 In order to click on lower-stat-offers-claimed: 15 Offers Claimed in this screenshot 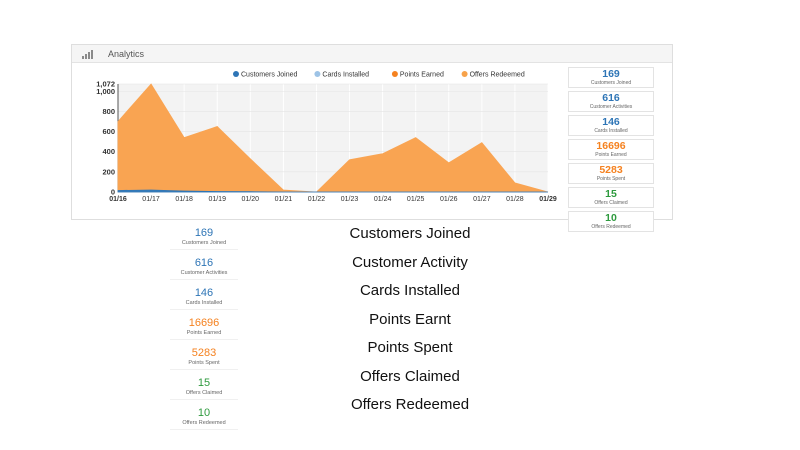, I will do `click(204, 388)`.